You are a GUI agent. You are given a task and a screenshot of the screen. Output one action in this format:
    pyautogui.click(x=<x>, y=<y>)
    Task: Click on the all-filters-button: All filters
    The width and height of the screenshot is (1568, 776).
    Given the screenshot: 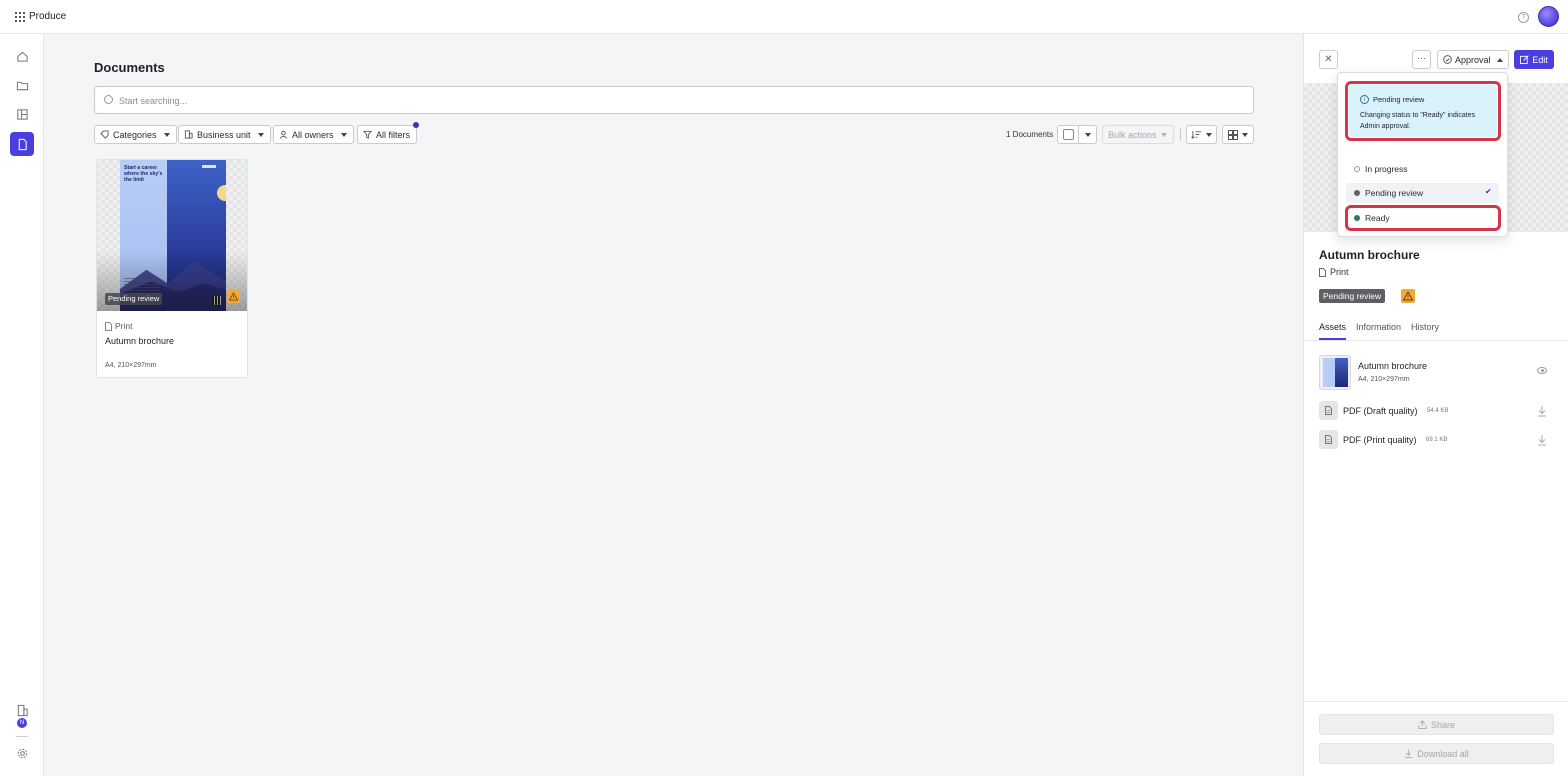 What is the action you would take?
    pyautogui.click(x=387, y=134)
    